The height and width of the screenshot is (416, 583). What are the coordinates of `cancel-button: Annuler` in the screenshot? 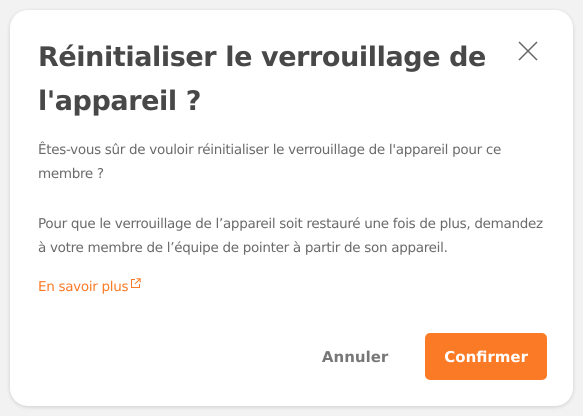 It's located at (355, 356).